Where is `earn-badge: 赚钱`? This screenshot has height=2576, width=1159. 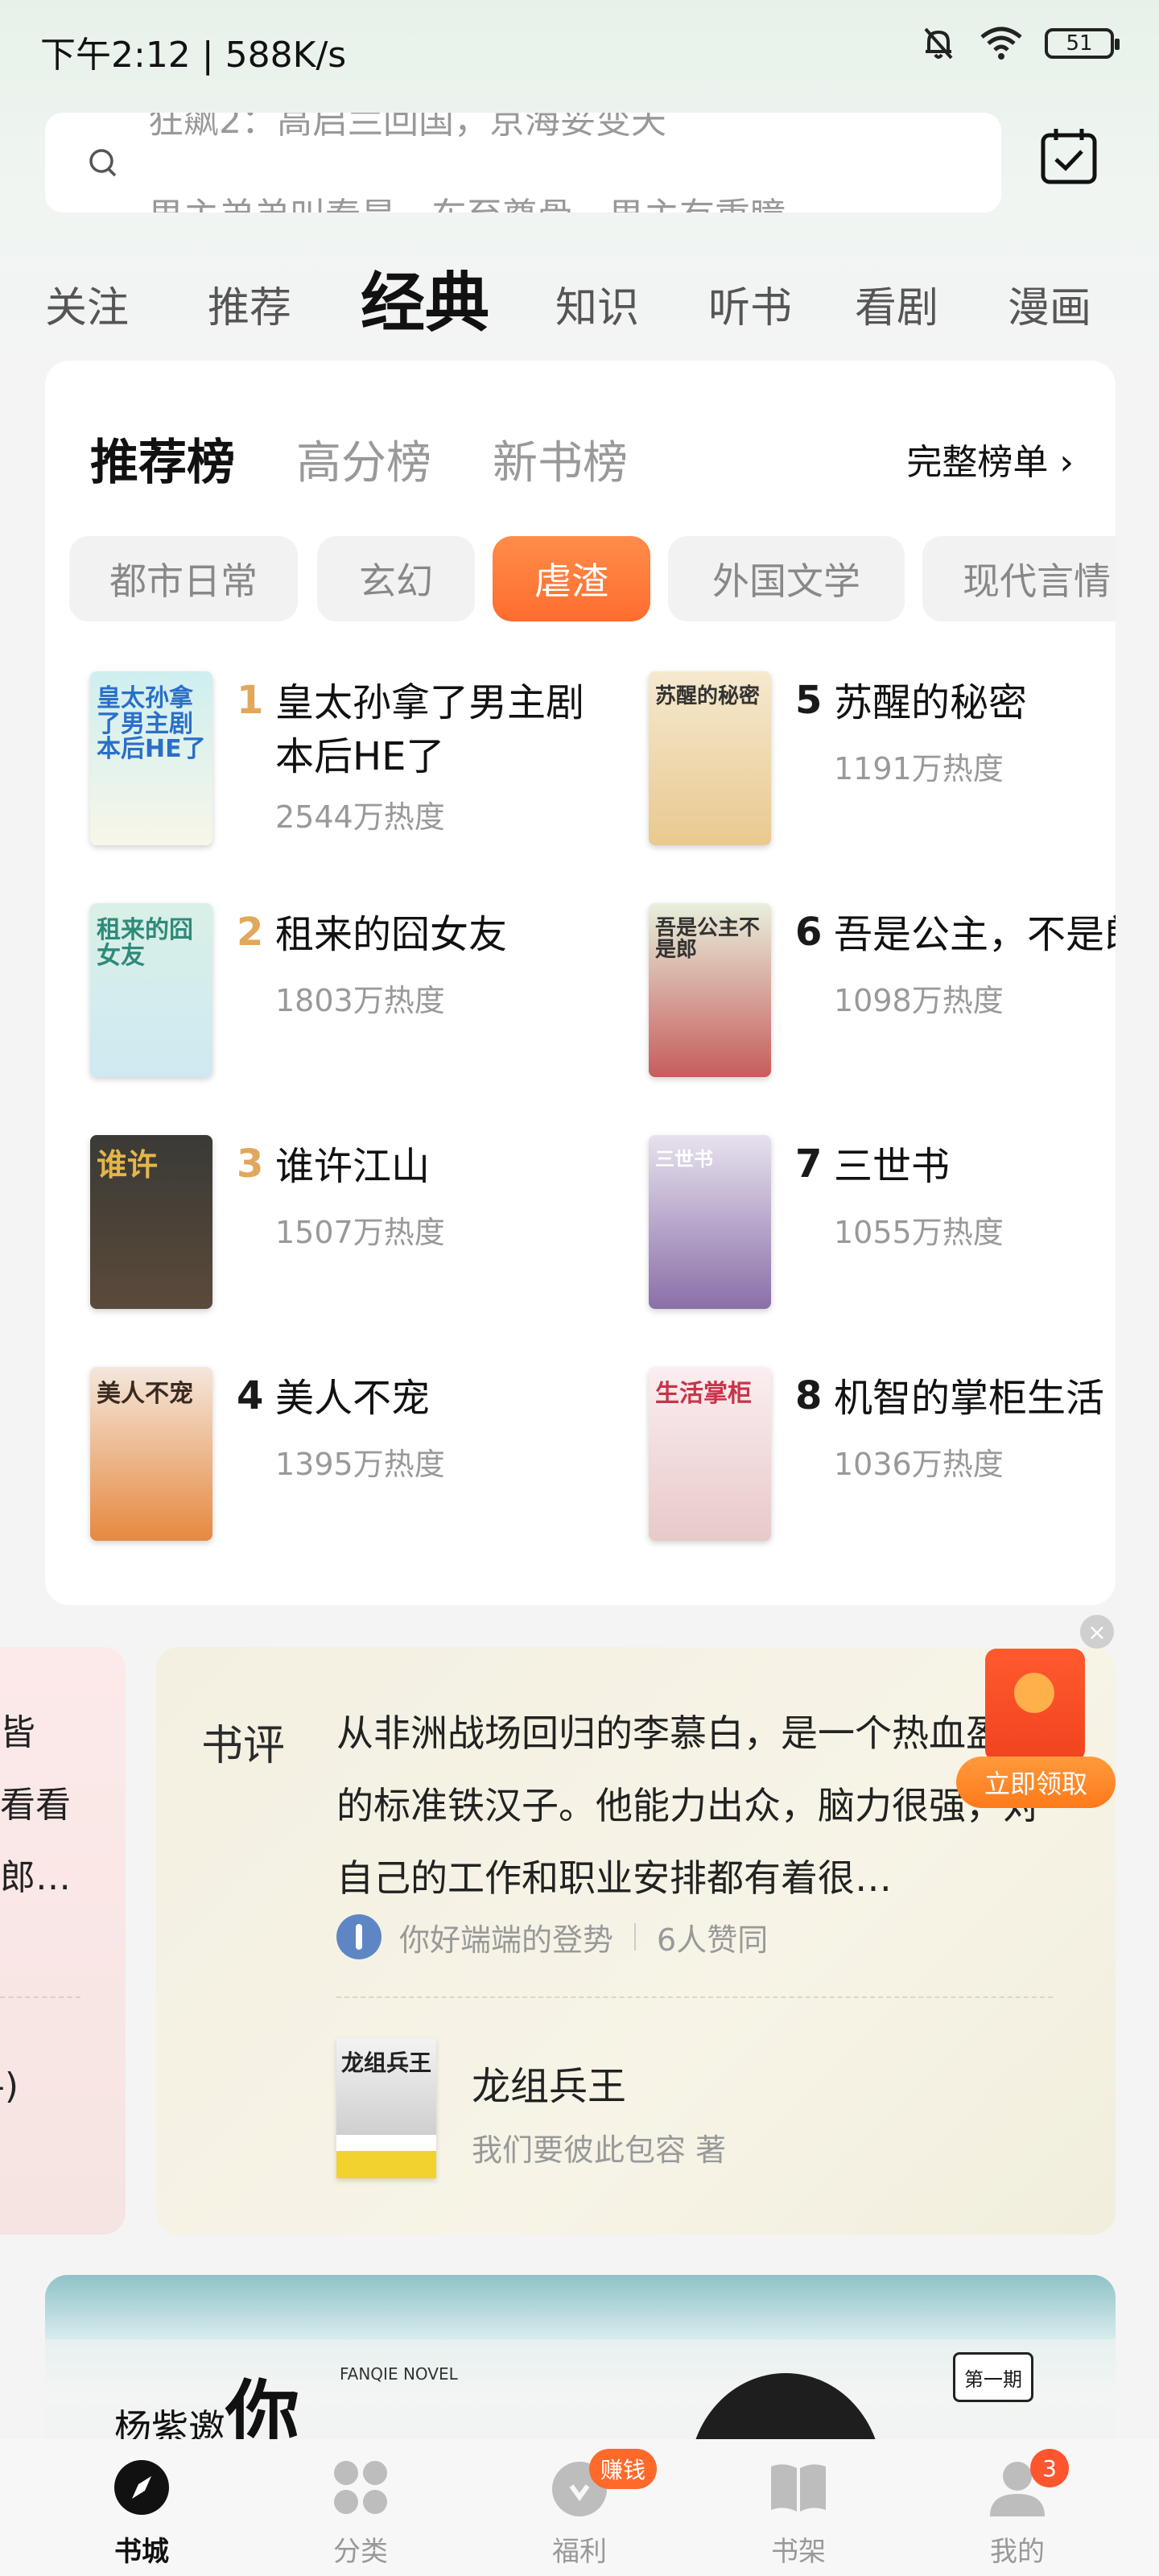 earn-badge: 赚钱 is located at coordinates (623, 2469).